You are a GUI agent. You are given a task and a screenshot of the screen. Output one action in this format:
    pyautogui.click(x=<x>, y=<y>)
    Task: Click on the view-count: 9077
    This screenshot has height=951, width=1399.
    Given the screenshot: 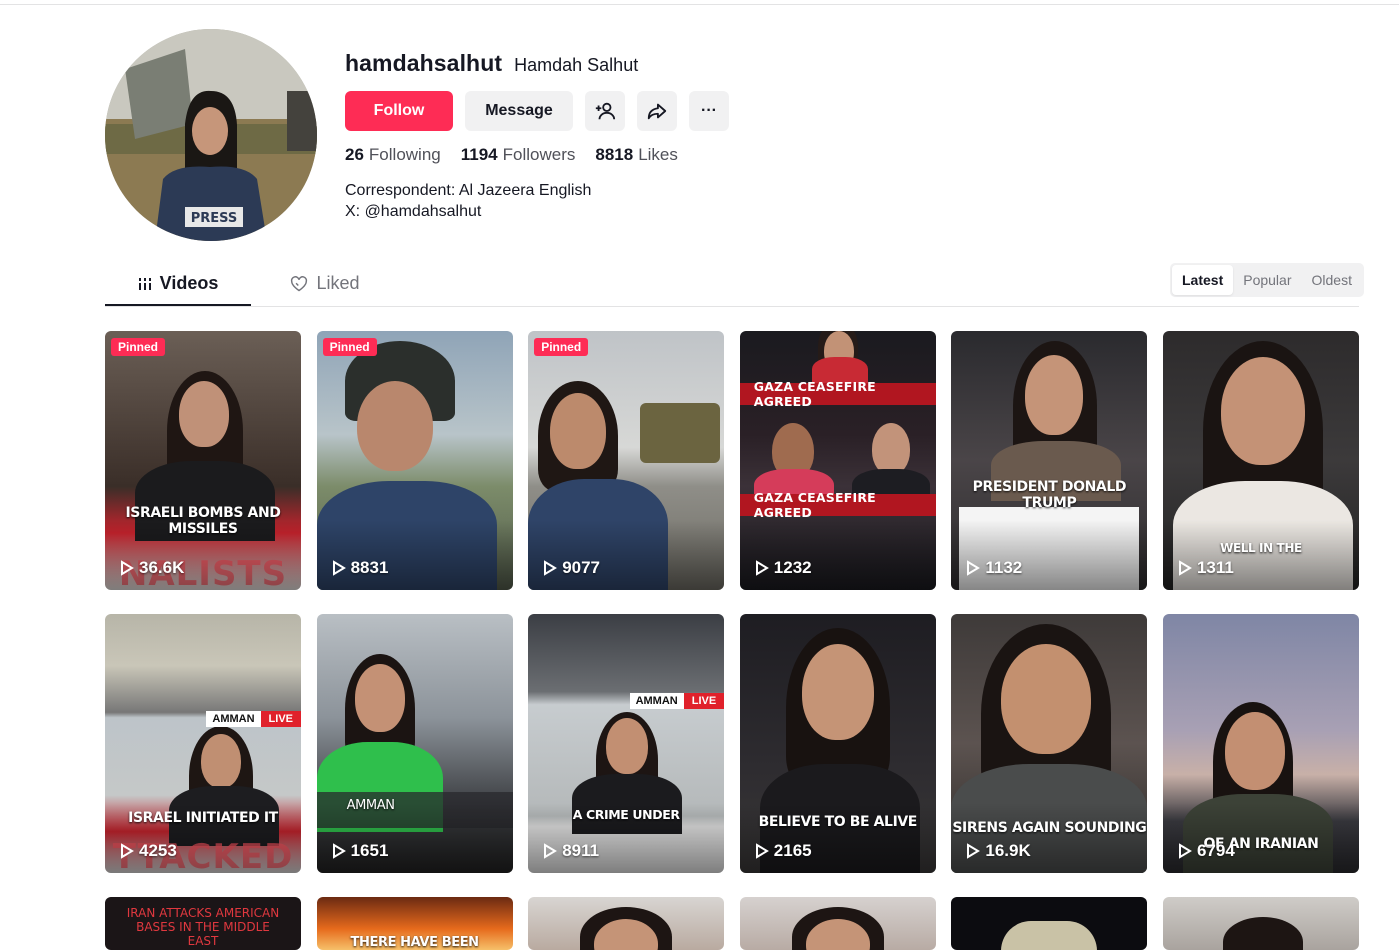 What is the action you would take?
    pyautogui.click(x=571, y=568)
    